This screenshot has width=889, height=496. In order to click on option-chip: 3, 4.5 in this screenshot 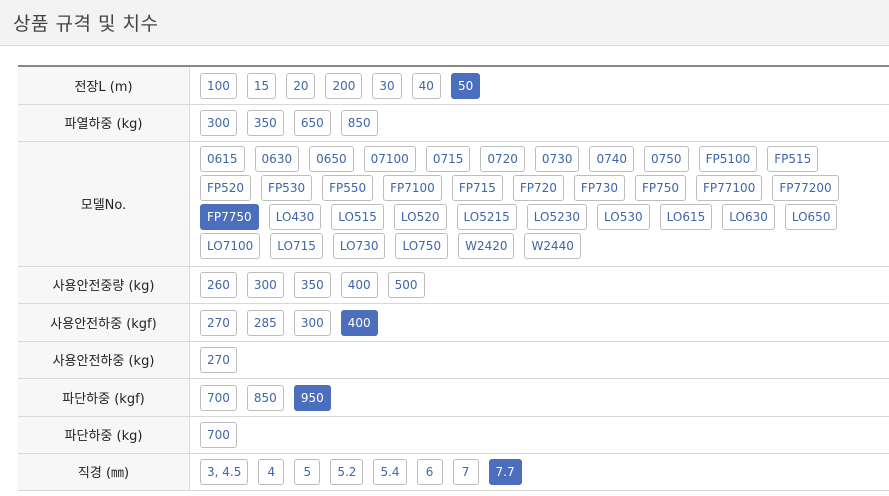, I will do `click(224, 472)`.